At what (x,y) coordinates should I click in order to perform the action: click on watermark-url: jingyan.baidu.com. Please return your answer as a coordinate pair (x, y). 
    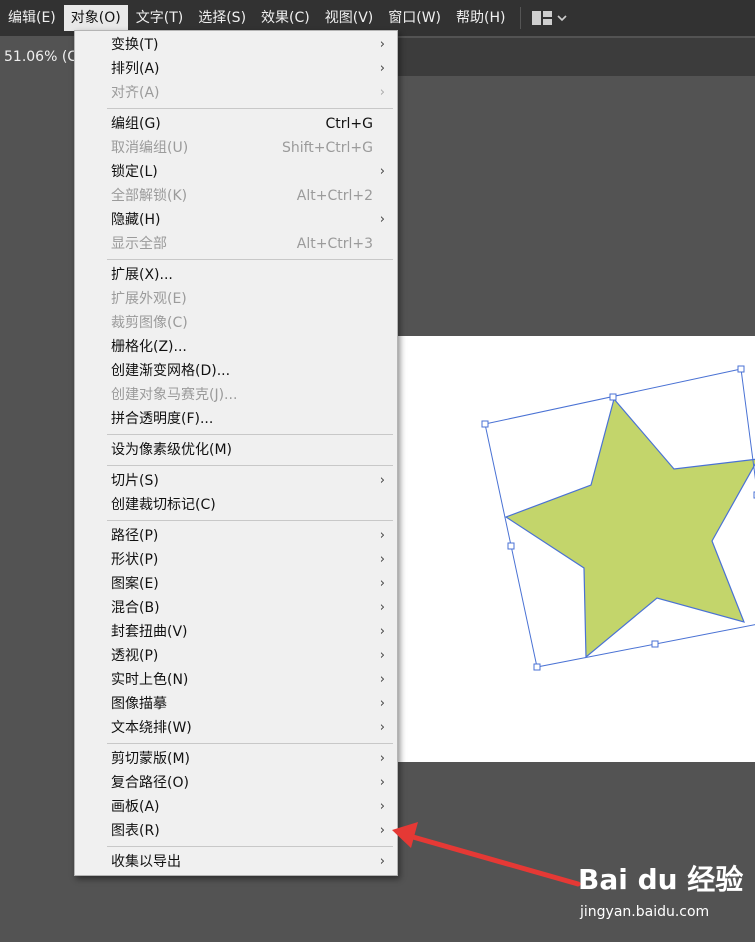
    Looking at the image, I should click on (645, 912).